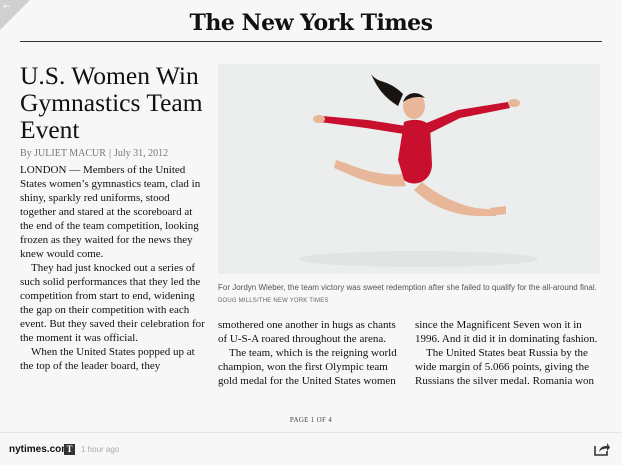  What do you see at coordinates (141, 153) in the screenshot?
I see `byline-date: July 31, 2012` at bounding box center [141, 153].